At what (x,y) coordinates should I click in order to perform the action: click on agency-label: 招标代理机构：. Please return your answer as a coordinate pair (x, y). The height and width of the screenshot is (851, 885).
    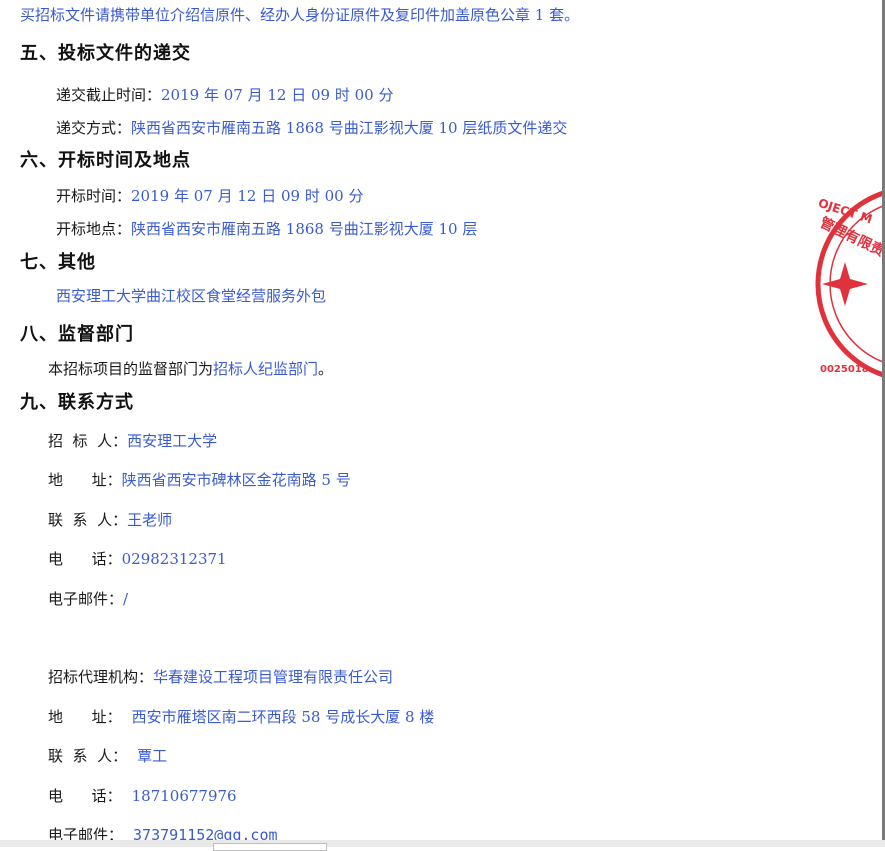
    Looking at the image, I should click on (101, 677).